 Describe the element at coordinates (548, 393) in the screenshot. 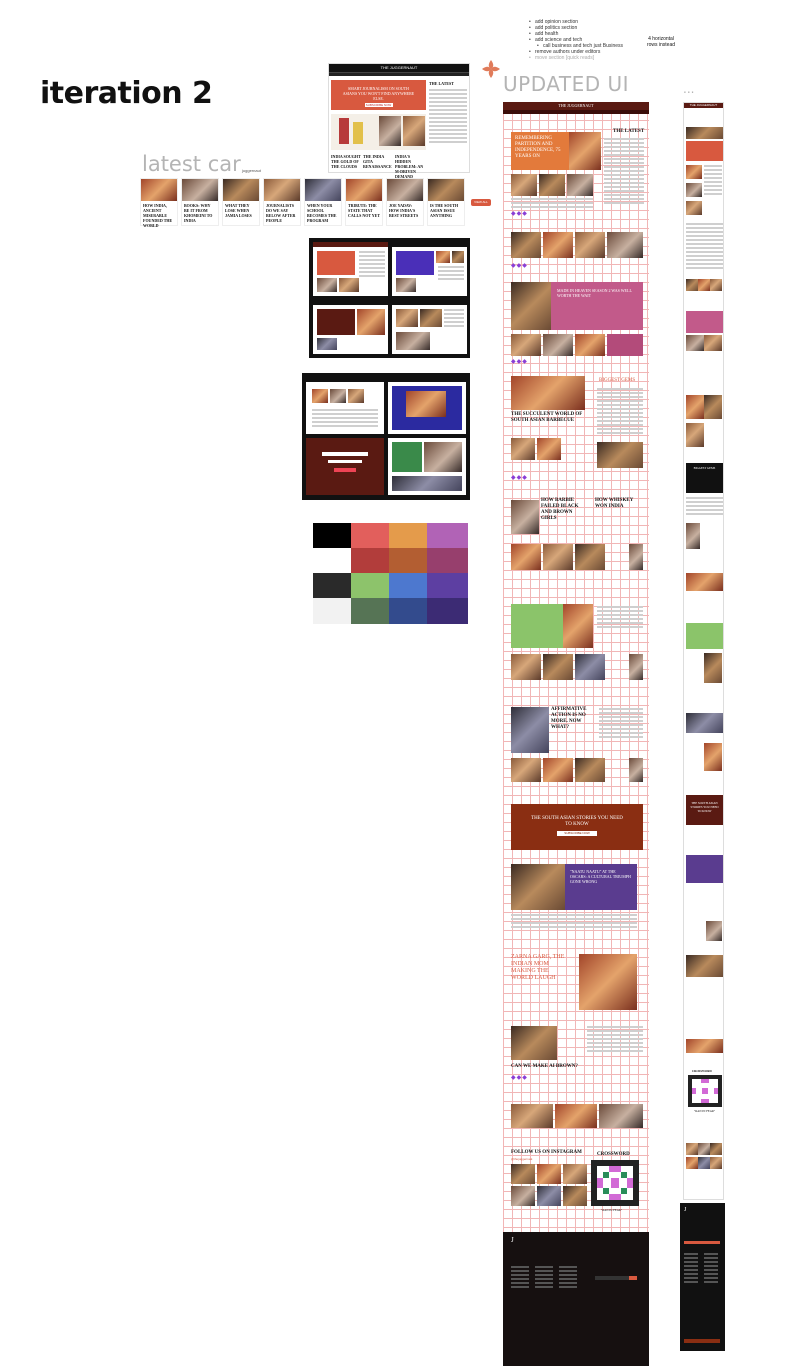

I see `food-feature-image` at that location.